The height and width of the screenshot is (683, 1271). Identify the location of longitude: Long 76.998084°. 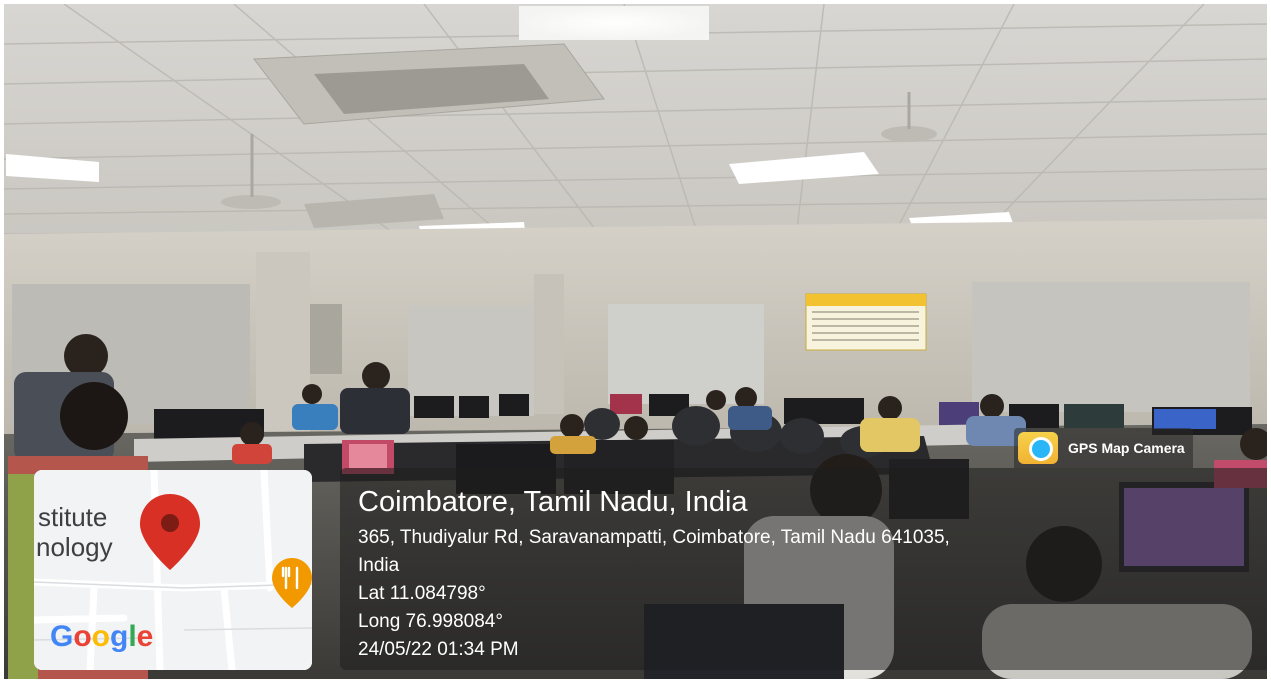
(430, 621).